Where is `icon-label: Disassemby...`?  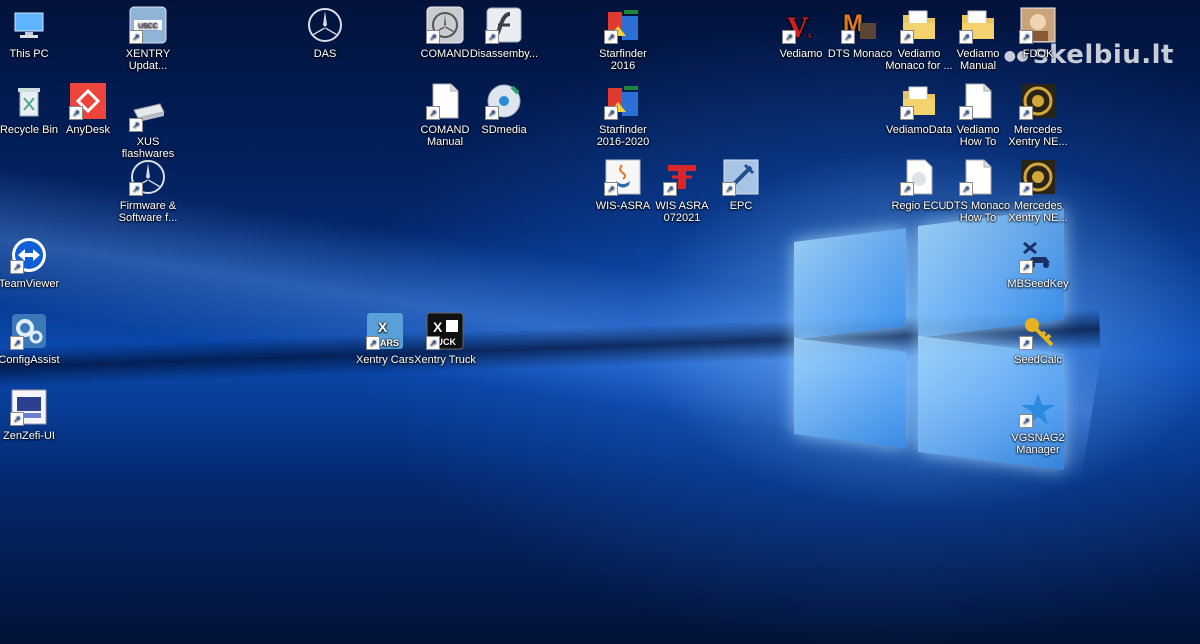 icon-label: Disassemby... is located at coordinates (504, 54).